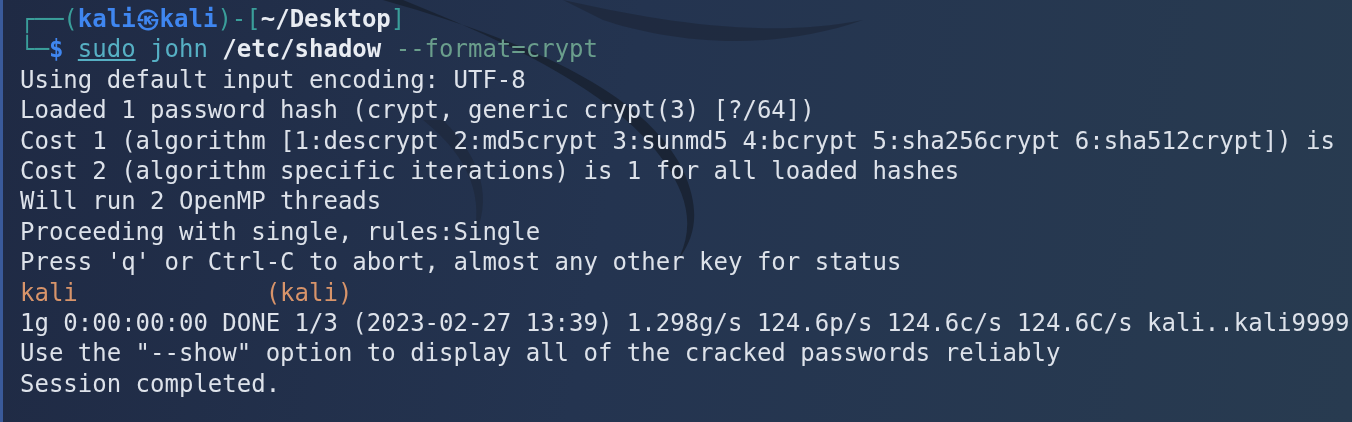 Image resolution: width=1352 pixels, height=422 pixels. Describe the element at coordinates (309, 292) in the screenshot. I see `cracked-password-text: (kali)` at that location.